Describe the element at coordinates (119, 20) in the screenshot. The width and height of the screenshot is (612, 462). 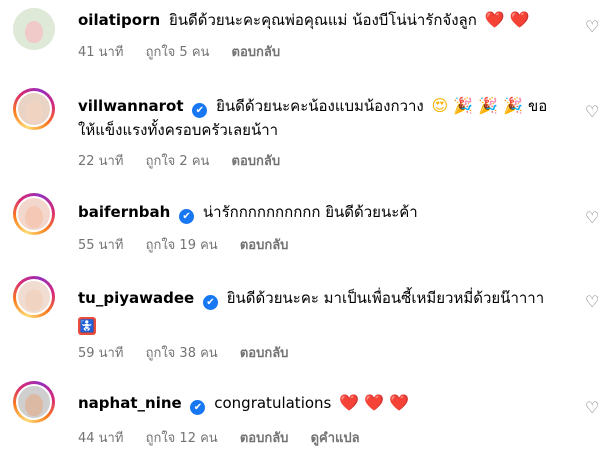
I see `username: oilatiporn` at that location.